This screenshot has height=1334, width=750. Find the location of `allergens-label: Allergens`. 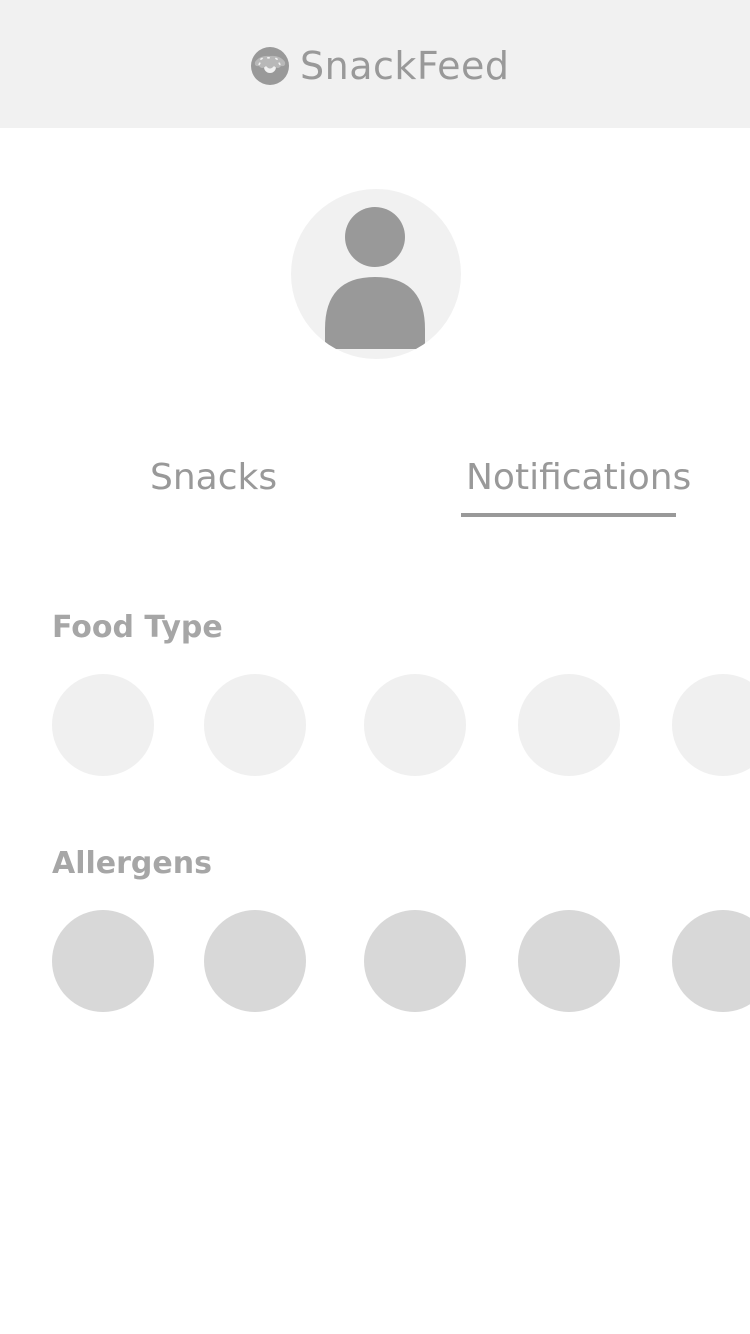

allergens-label: Allergens is located at coordinates (132, 863).